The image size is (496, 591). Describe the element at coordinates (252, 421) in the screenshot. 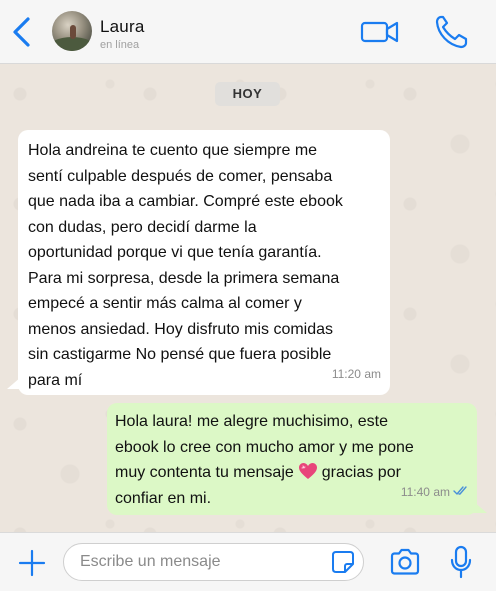

I see `message-line: Hola laura! me alegre muchisimo, este` at that location.